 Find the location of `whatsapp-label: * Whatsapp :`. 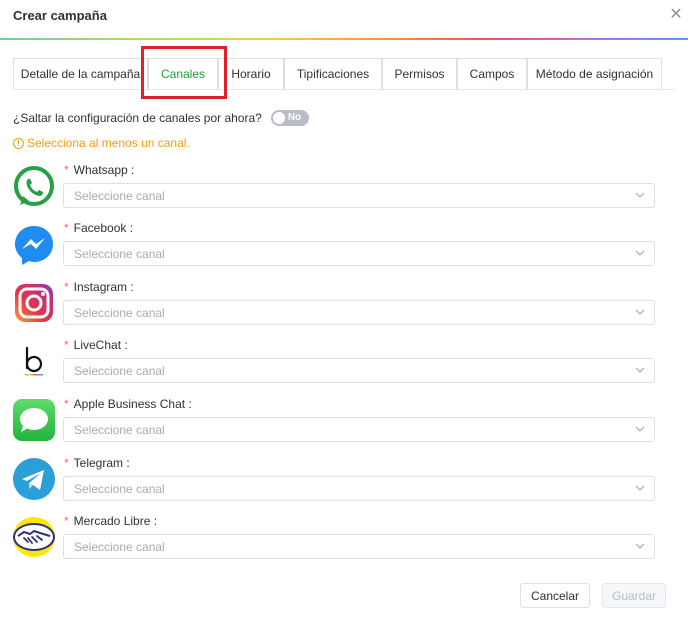

whatsapp-label: * Whatsapp : is located at coordinates (99, 170).